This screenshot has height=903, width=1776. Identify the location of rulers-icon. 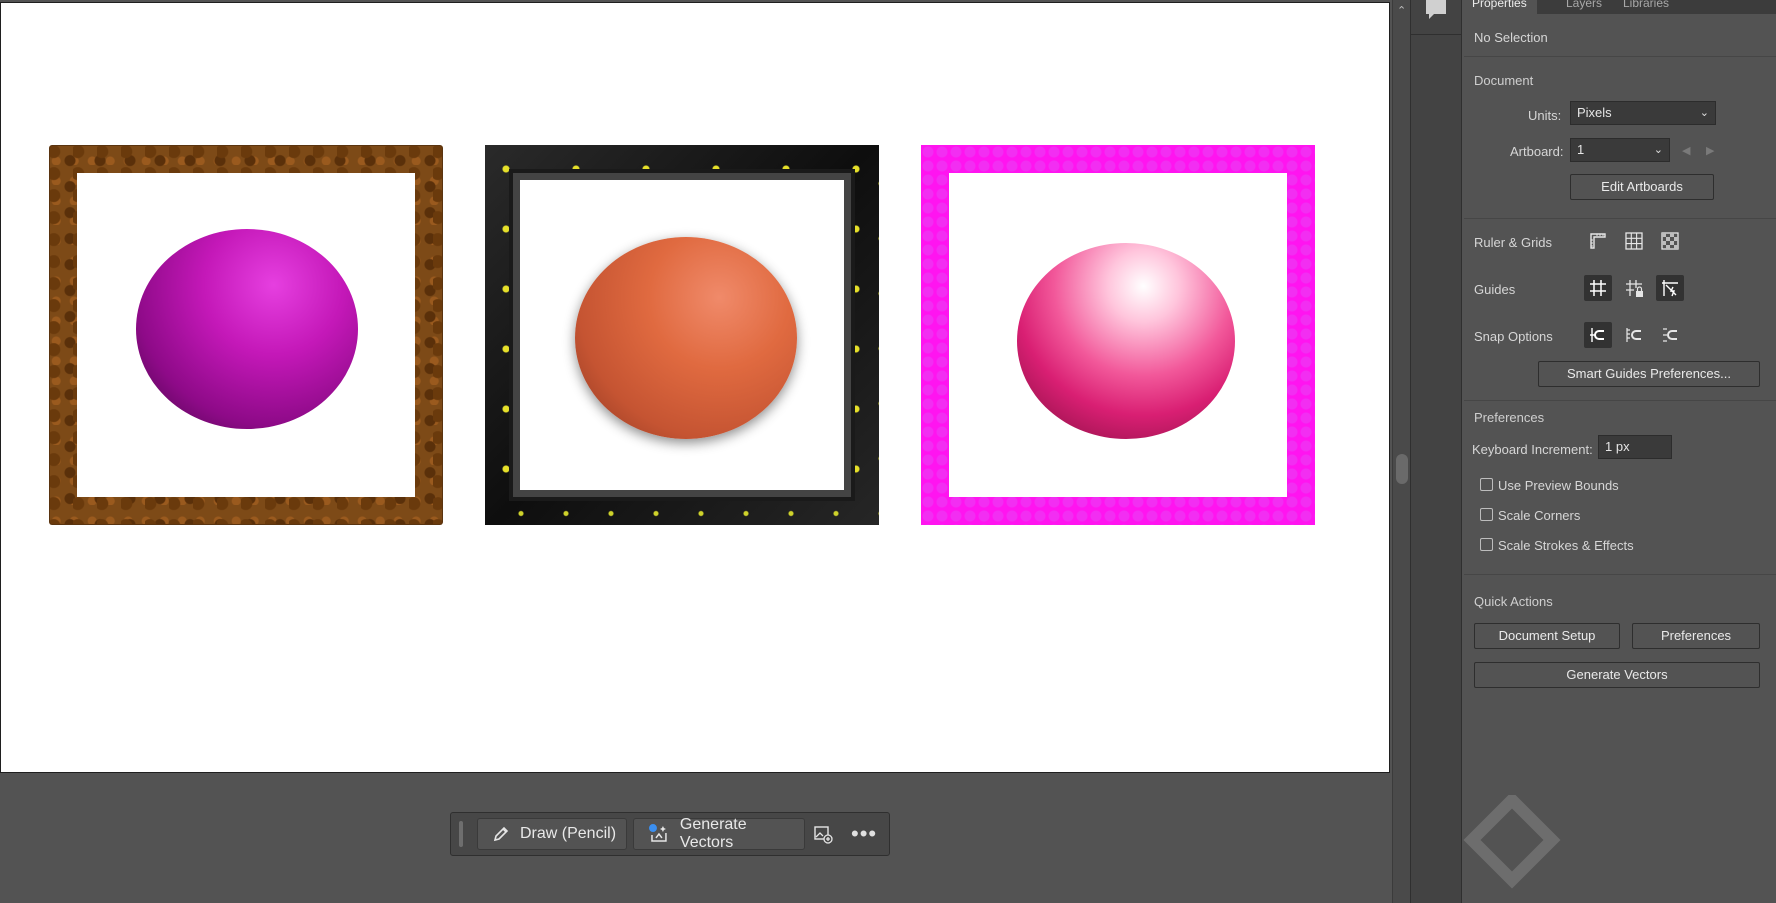
(1598, 241).